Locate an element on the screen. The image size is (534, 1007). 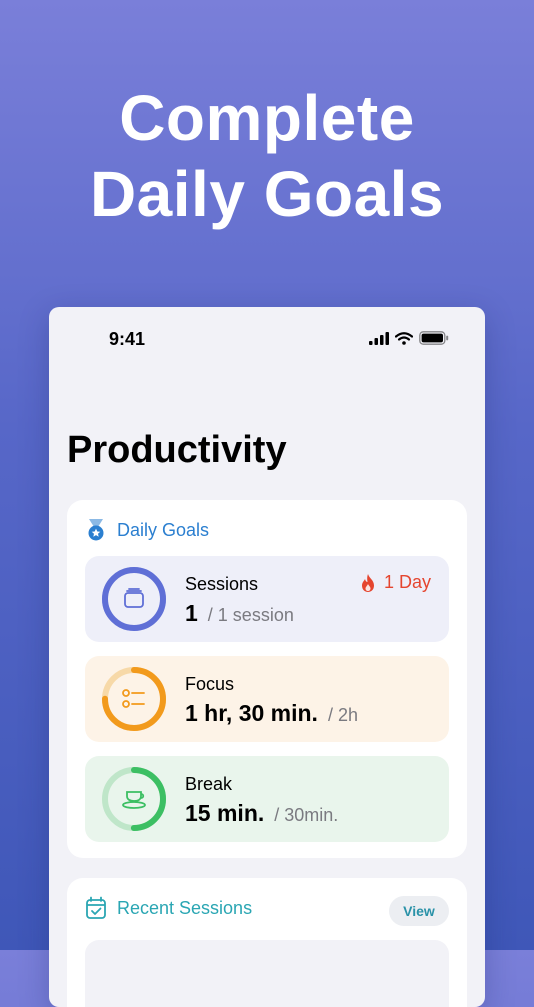
streak-label: 1 Day is located at coordinates (407, 582).